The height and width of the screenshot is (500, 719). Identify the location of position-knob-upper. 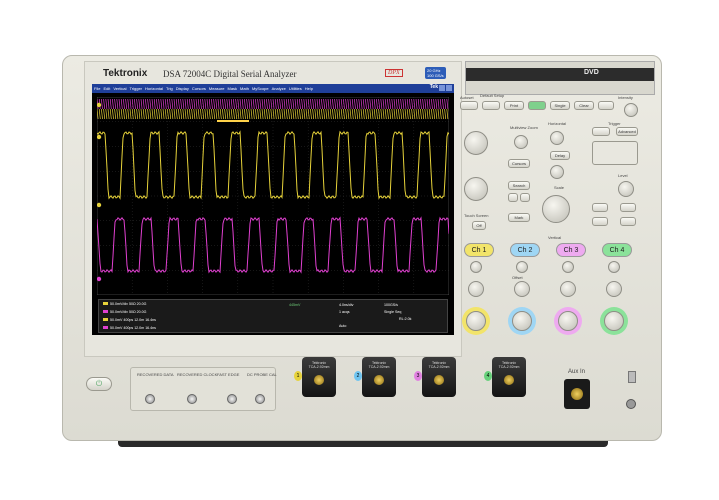
(476, 143).